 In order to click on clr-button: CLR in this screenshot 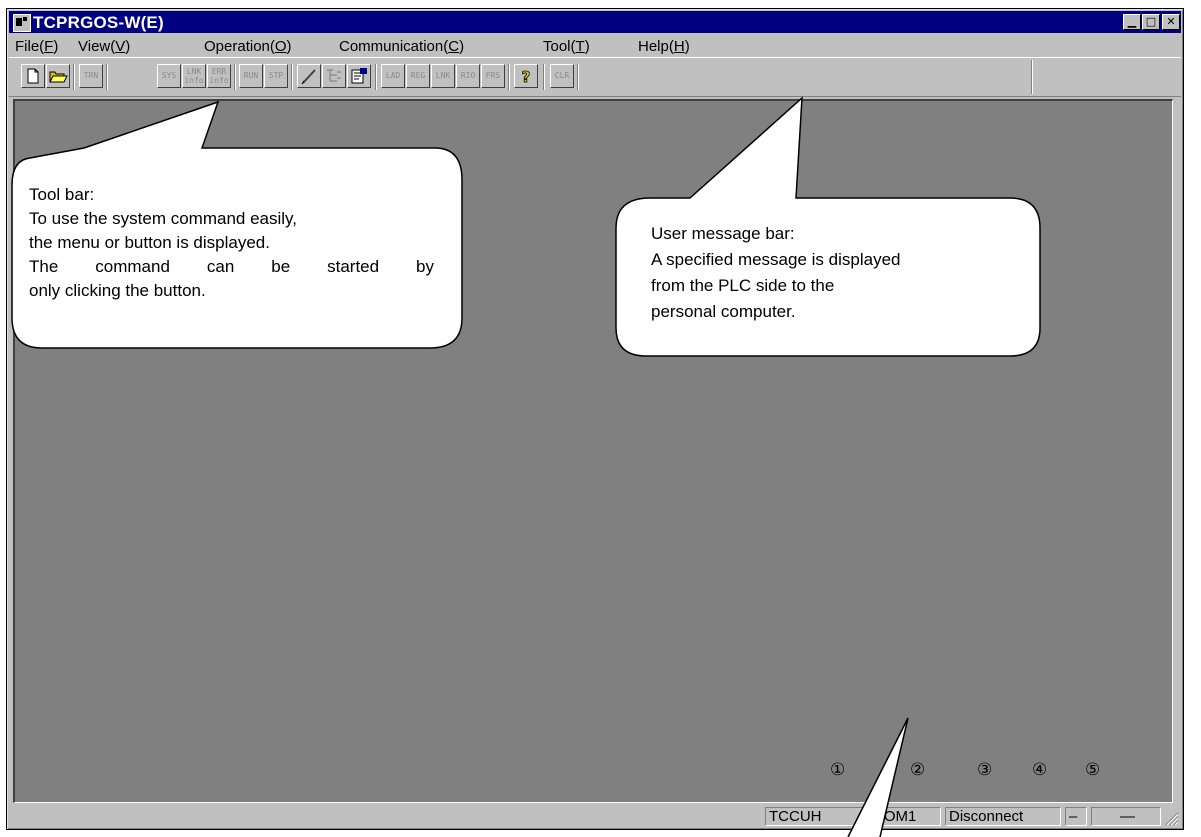, I will do `click(562, 76)`.